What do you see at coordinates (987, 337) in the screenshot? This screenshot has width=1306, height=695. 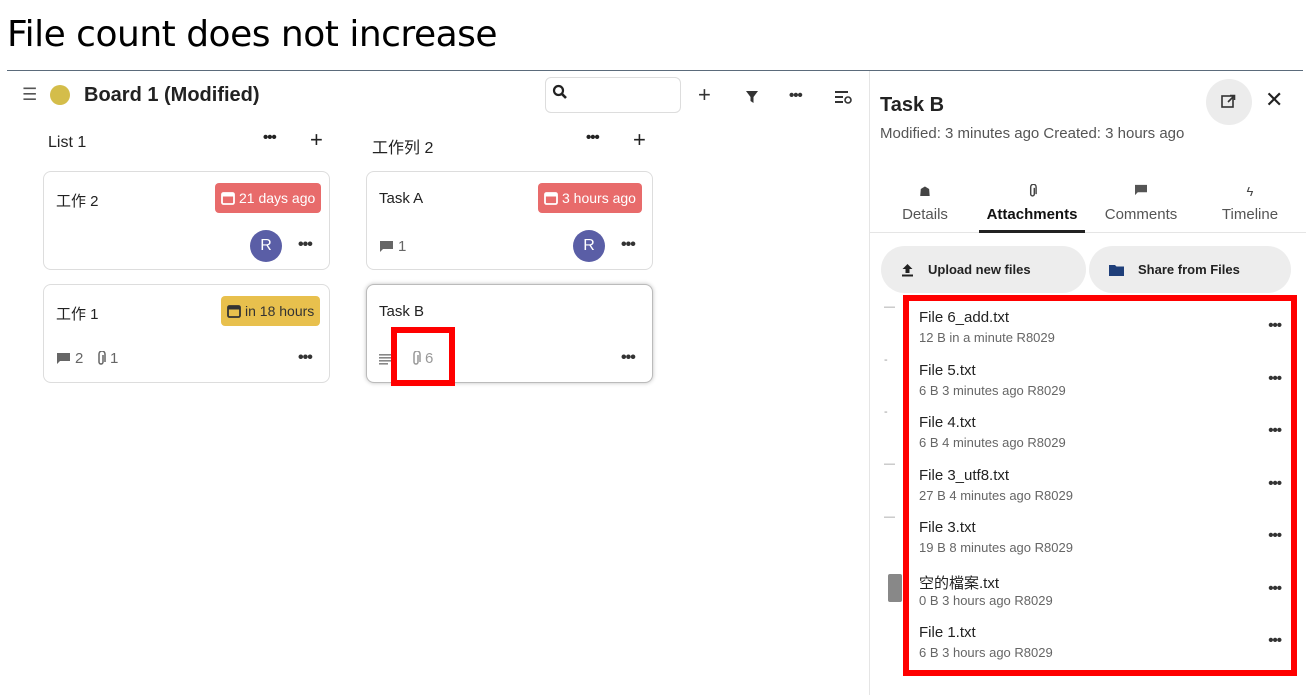 I see `file-meta: 12 B in a minute R8029` at bounding box center [987, 337].